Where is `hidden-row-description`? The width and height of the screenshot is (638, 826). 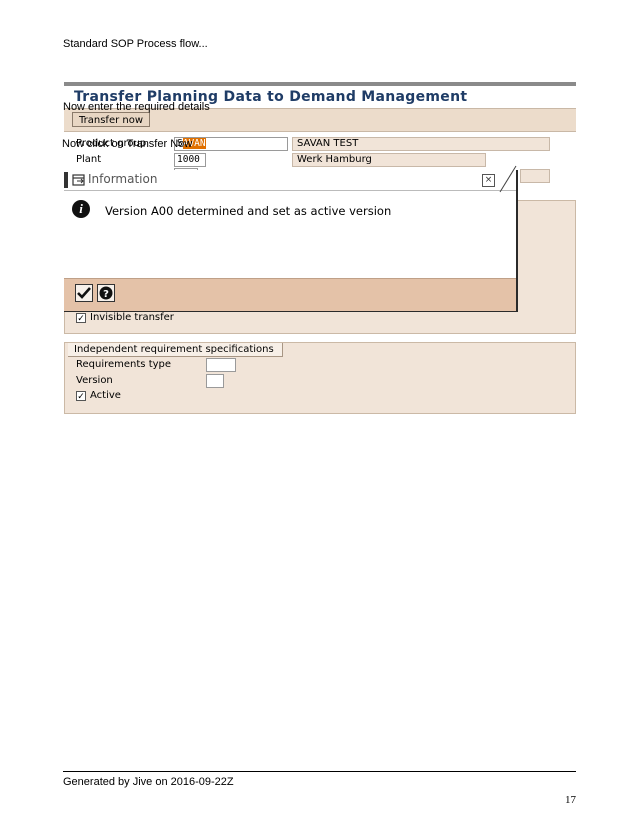
hidden-row-description is located at coordinates (535, 176).